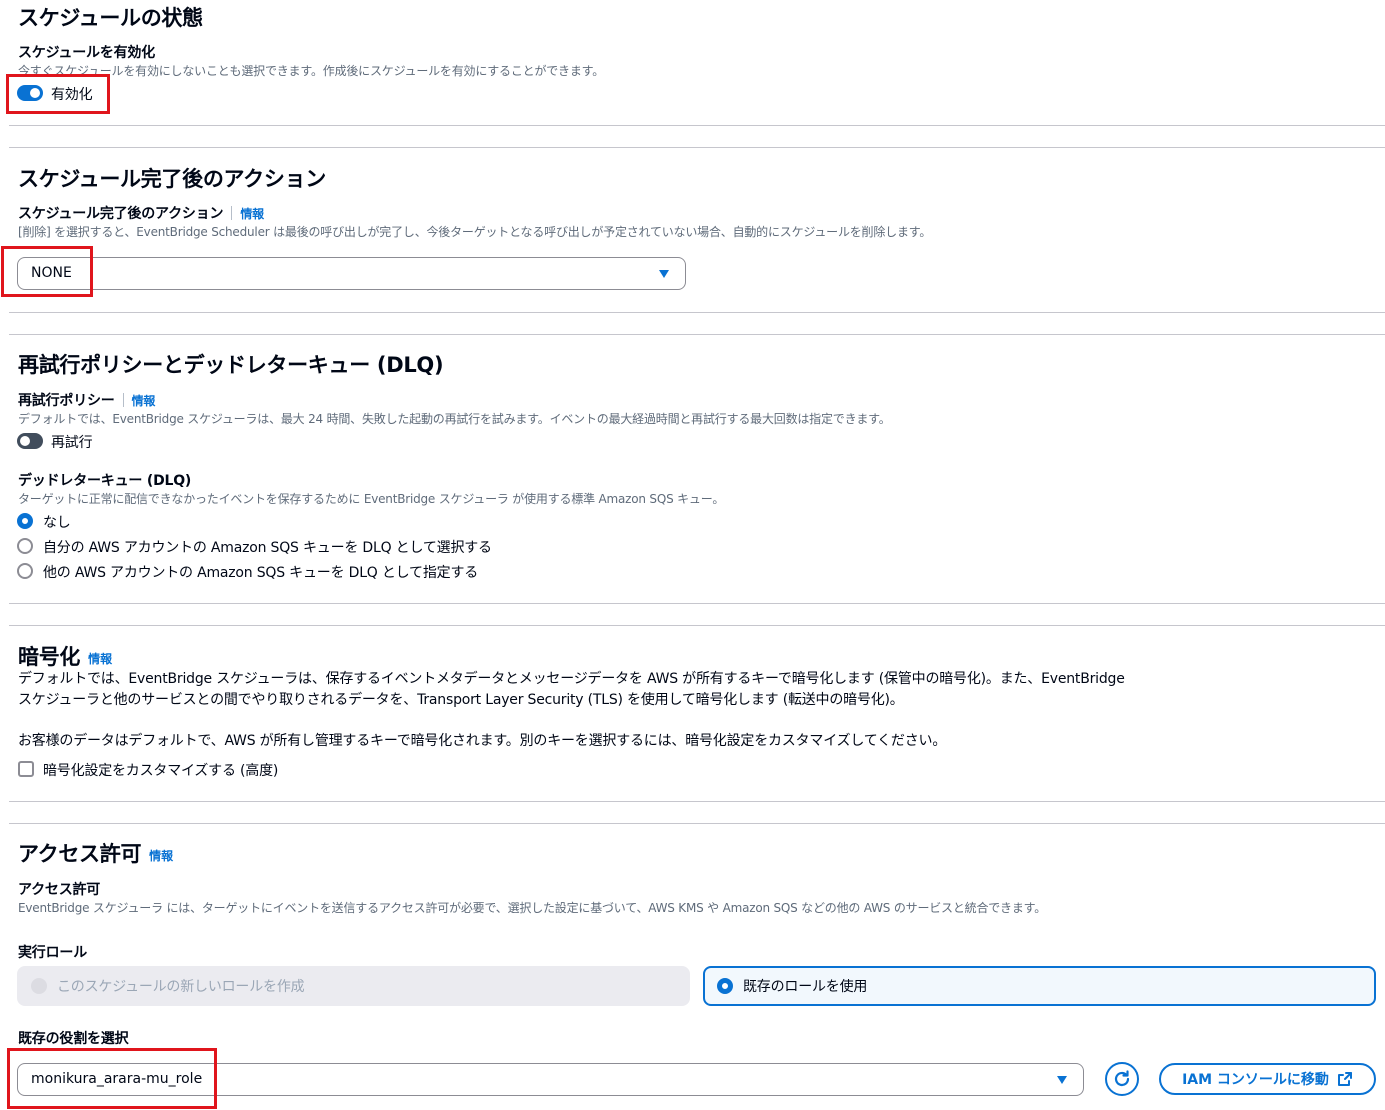 This screenshot has height=1110, width=1385. I want to click on completion-action-info-link: 情報, so click(252, 213).